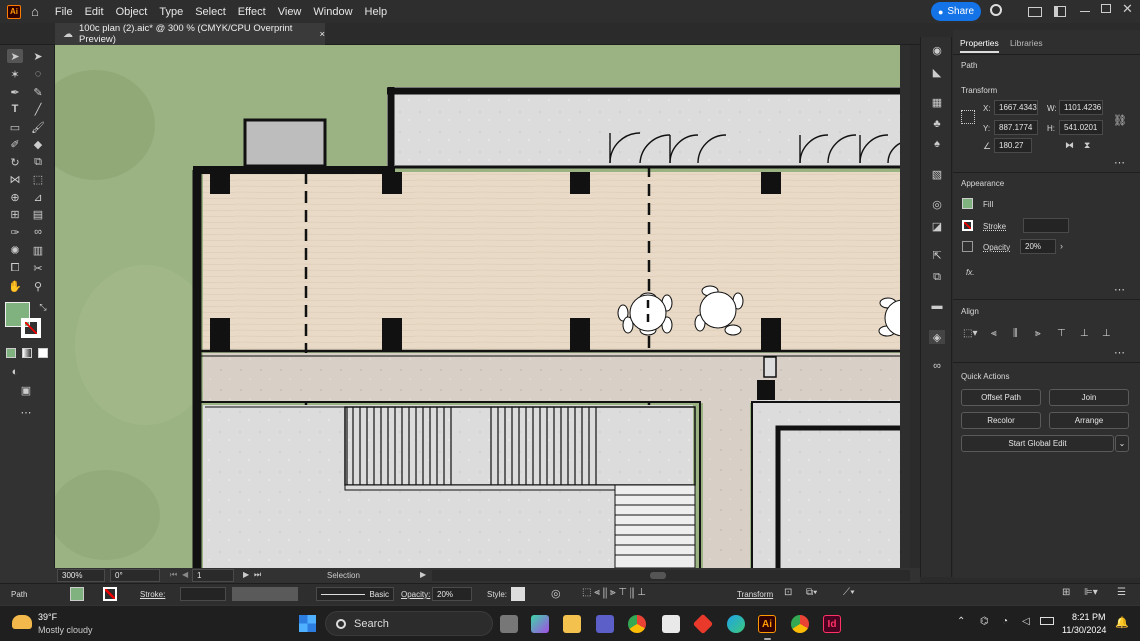  What do you see at coordinates (415, 594) in the screenshot?
I see `opacity-control-label: Opacity:` at bounding box center [415, 594].